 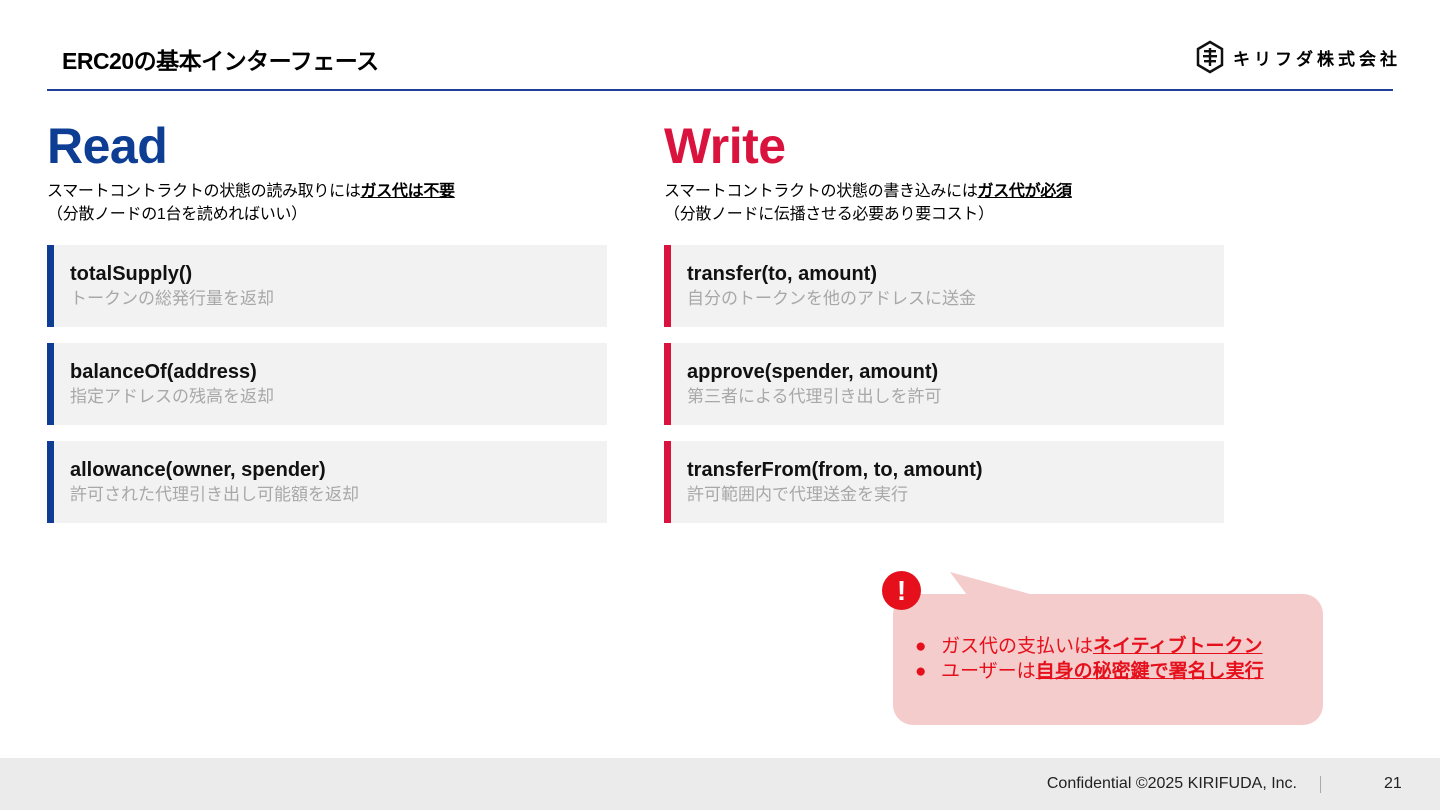 I want to click on page-number: 21, so click(x=1393, y=783).